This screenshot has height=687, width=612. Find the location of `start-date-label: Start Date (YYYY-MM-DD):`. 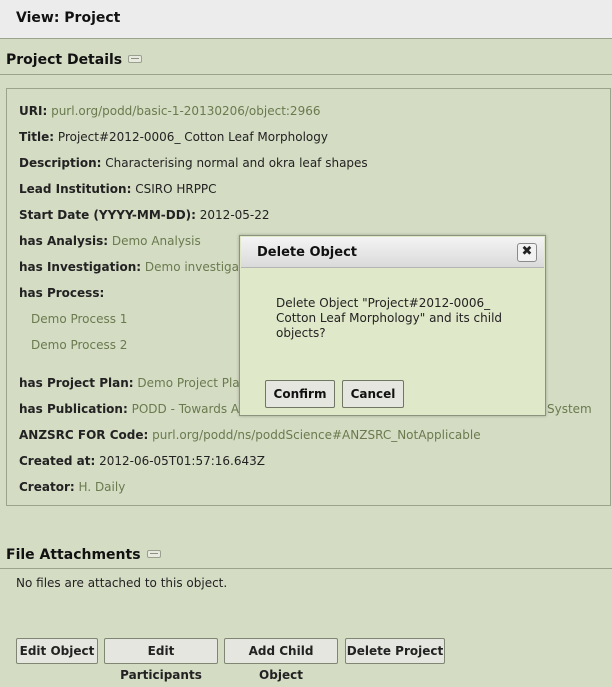

start-date-label: Start Date (YYYY-MM-DD): is located at coordinates (107, 215).